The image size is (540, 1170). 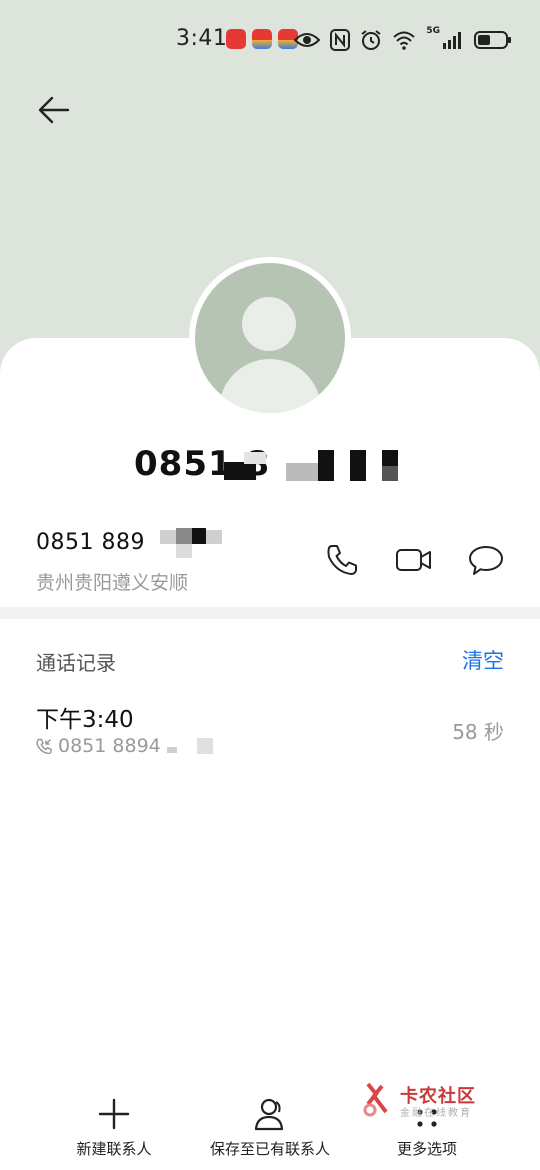 I want to click on save-to-existing-contact-button: 保存至已有联系人, so click(x=270, y=1127).